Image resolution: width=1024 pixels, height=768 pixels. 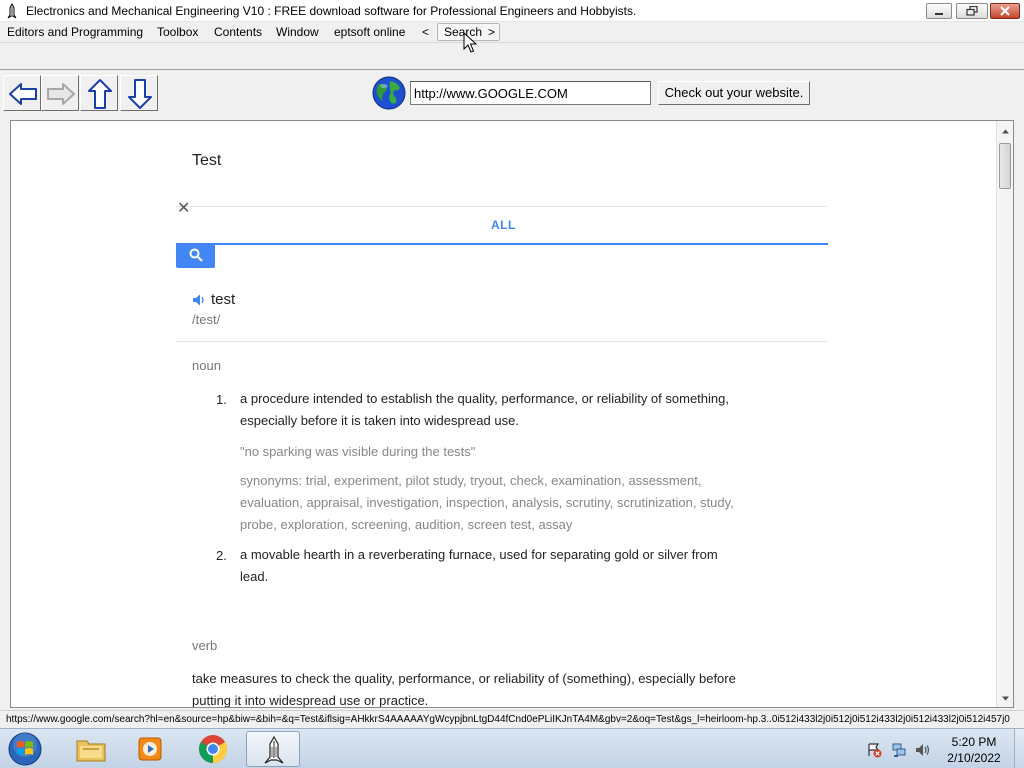 I want to click on menu-scroll-left: <, so click(x=425, y=32).